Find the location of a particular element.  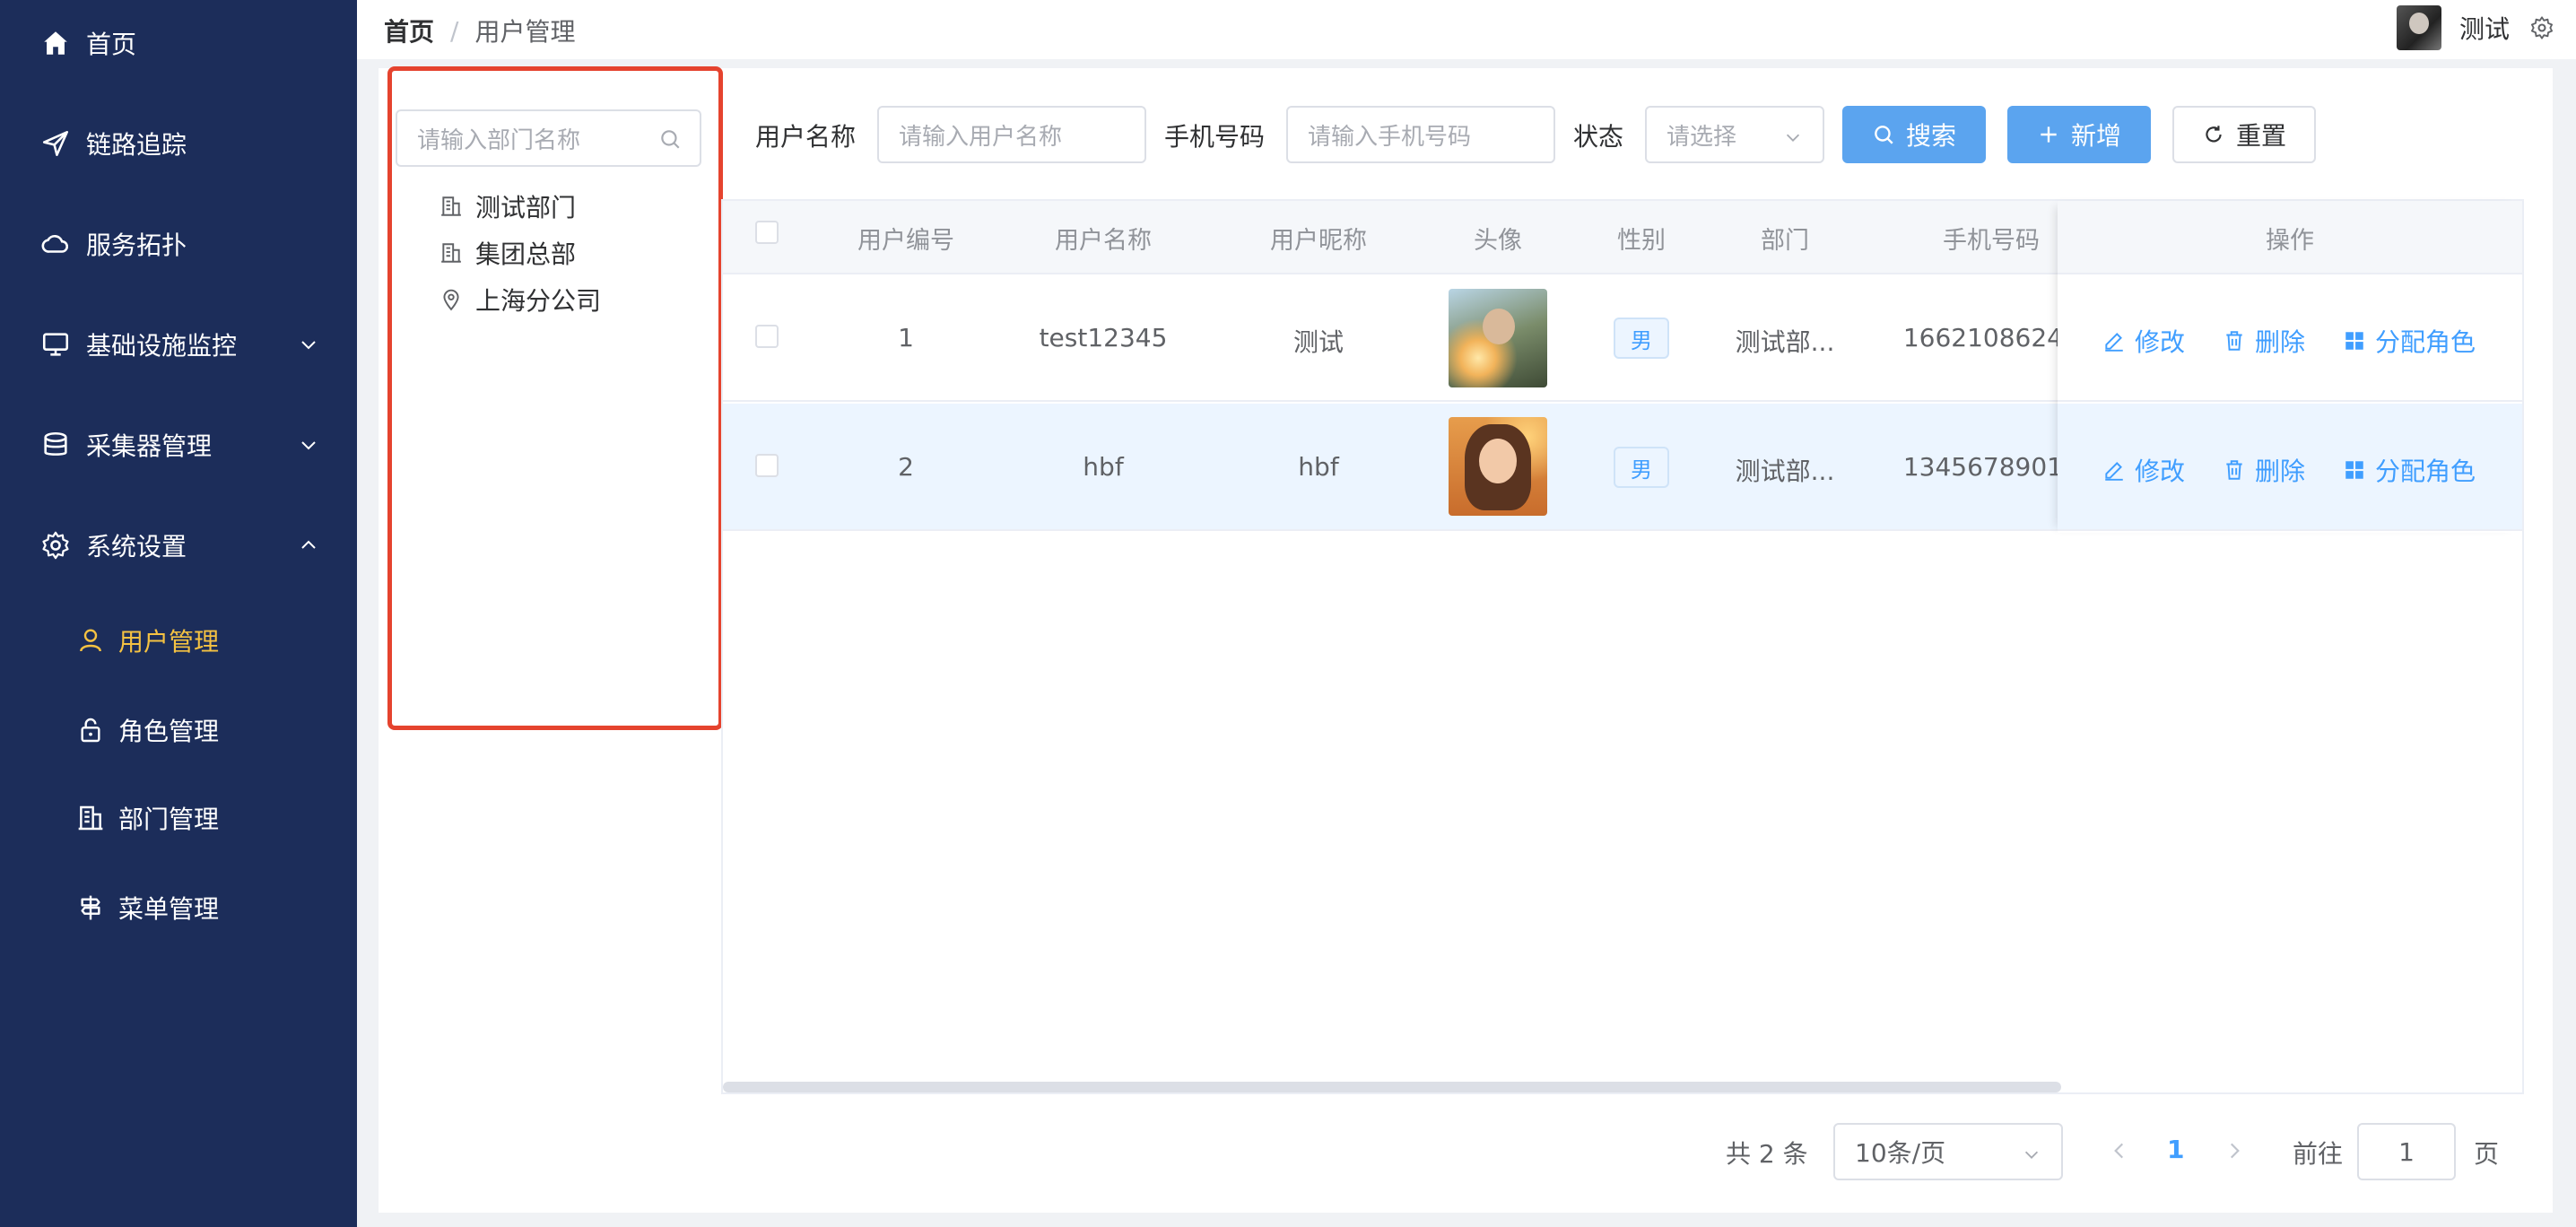

breadcrumb-home: 首页 is located at coordinates (409, 30).